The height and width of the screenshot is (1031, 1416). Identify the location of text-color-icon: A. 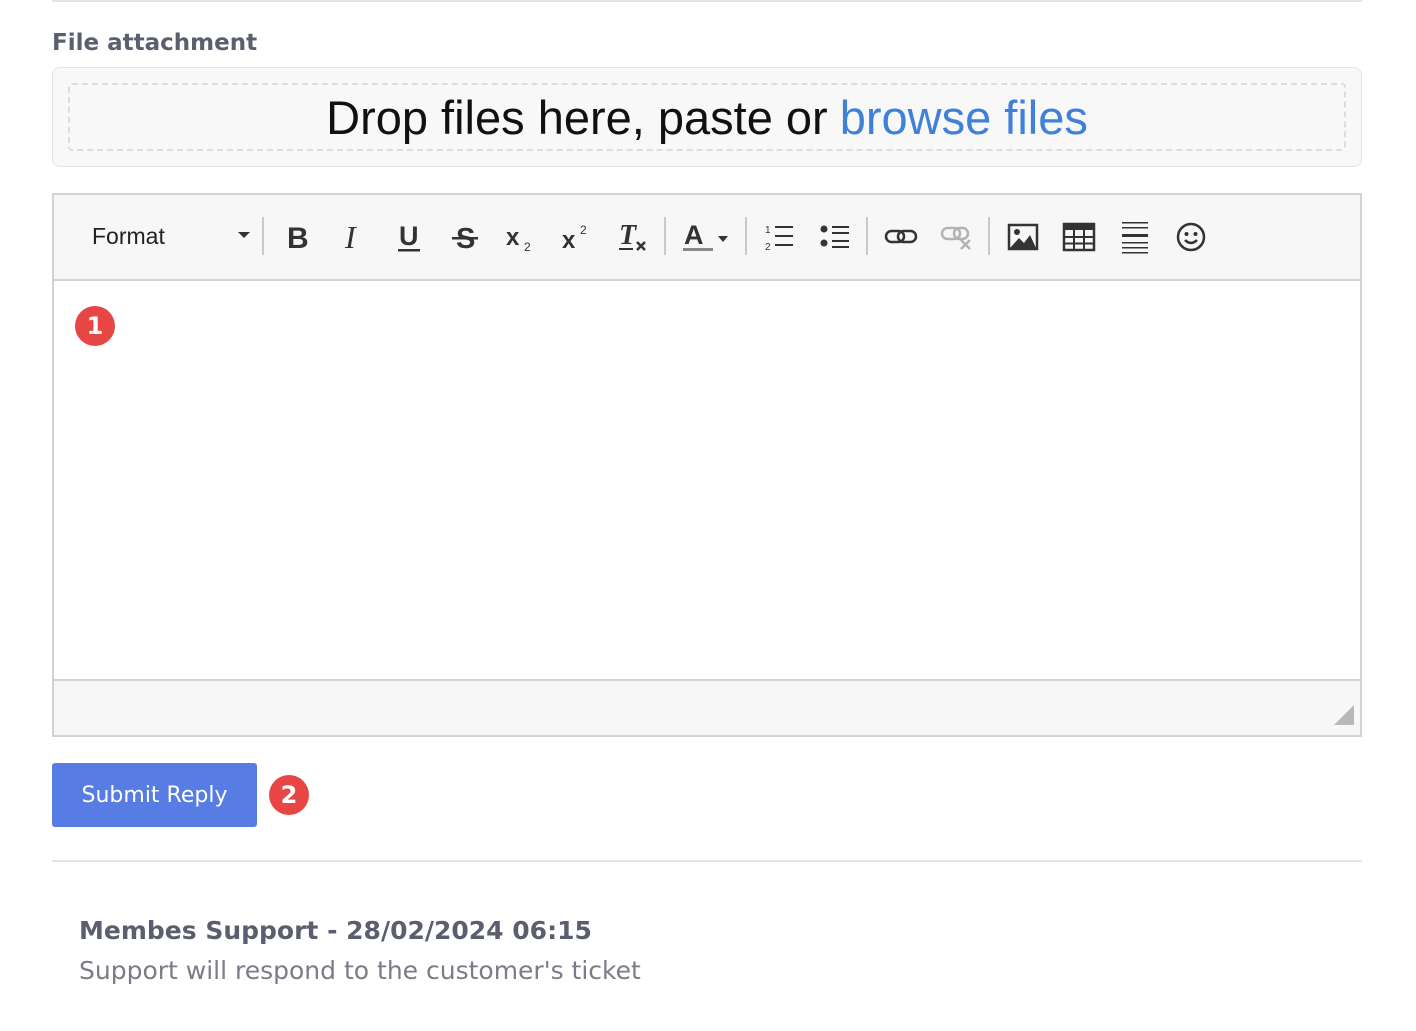
(705, 235).